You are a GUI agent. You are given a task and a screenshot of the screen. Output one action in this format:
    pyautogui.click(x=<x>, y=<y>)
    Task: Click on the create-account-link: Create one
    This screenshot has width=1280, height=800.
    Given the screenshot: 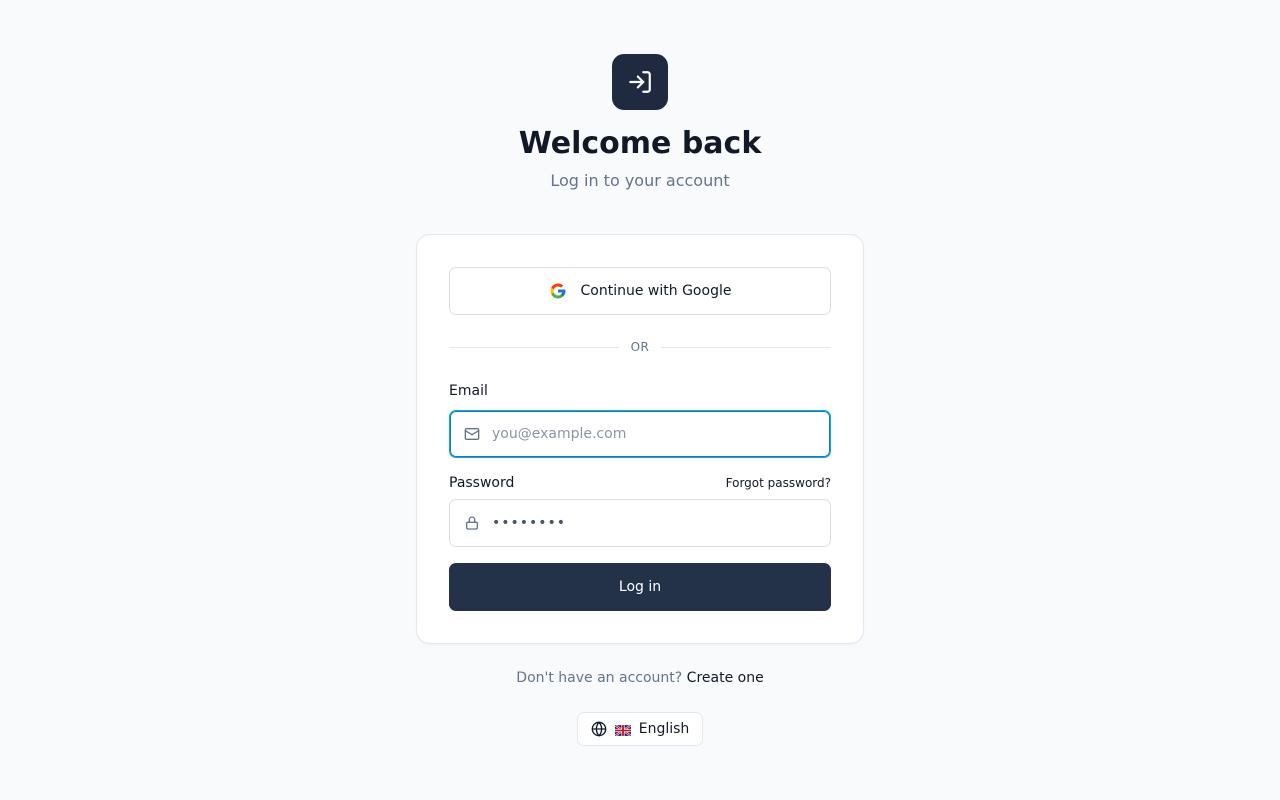 What is the action you would take?
    pyautogui.click(x=725, y=678)
    